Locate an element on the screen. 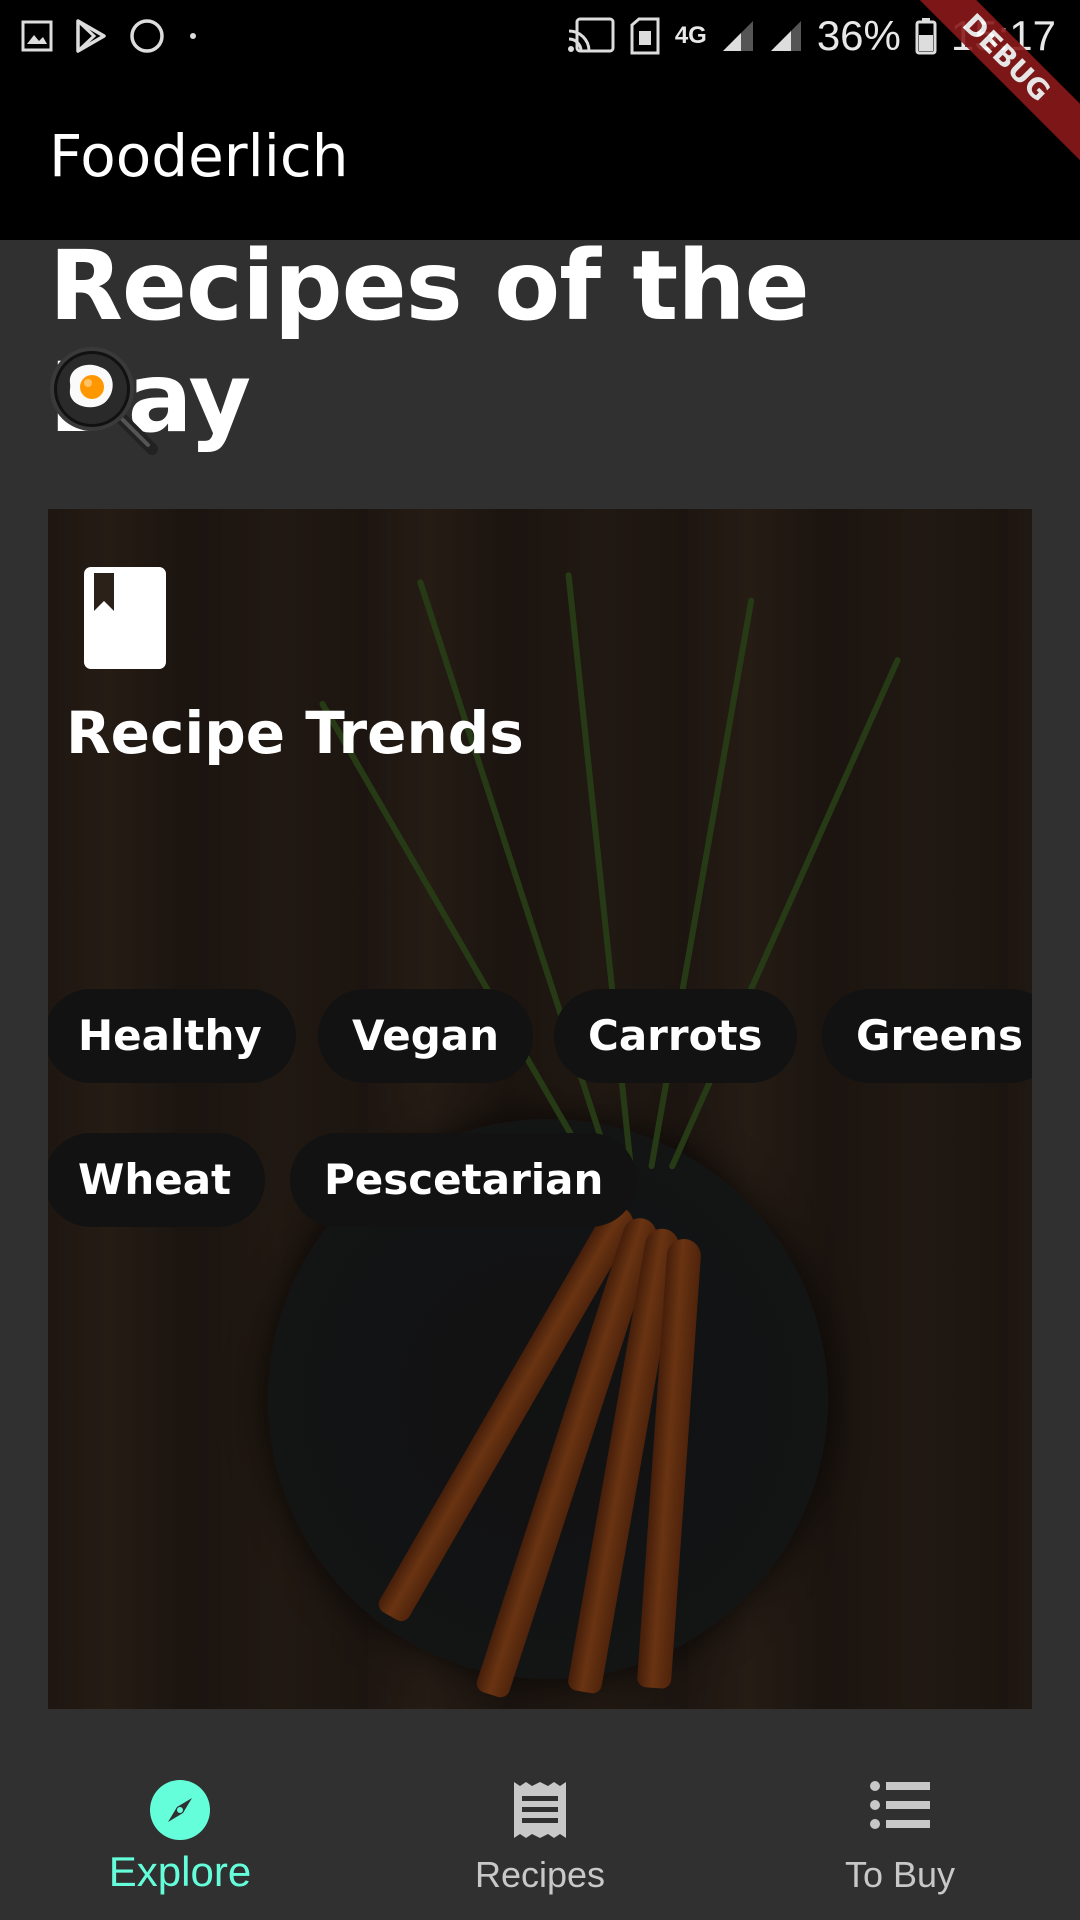 The image size is (1080, 1920). play-store-icon is located at coordinates (91, 36).